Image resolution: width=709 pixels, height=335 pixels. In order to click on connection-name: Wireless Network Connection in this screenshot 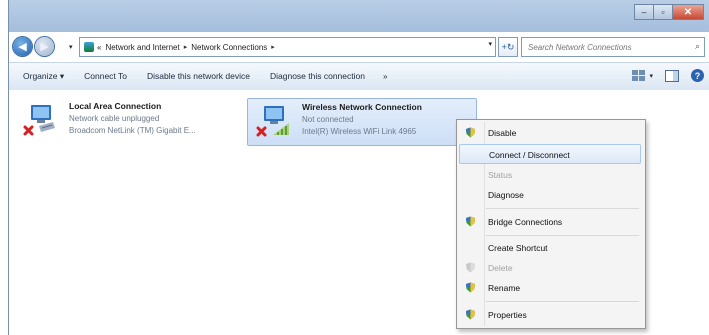, I will do `click(362, 107)`.